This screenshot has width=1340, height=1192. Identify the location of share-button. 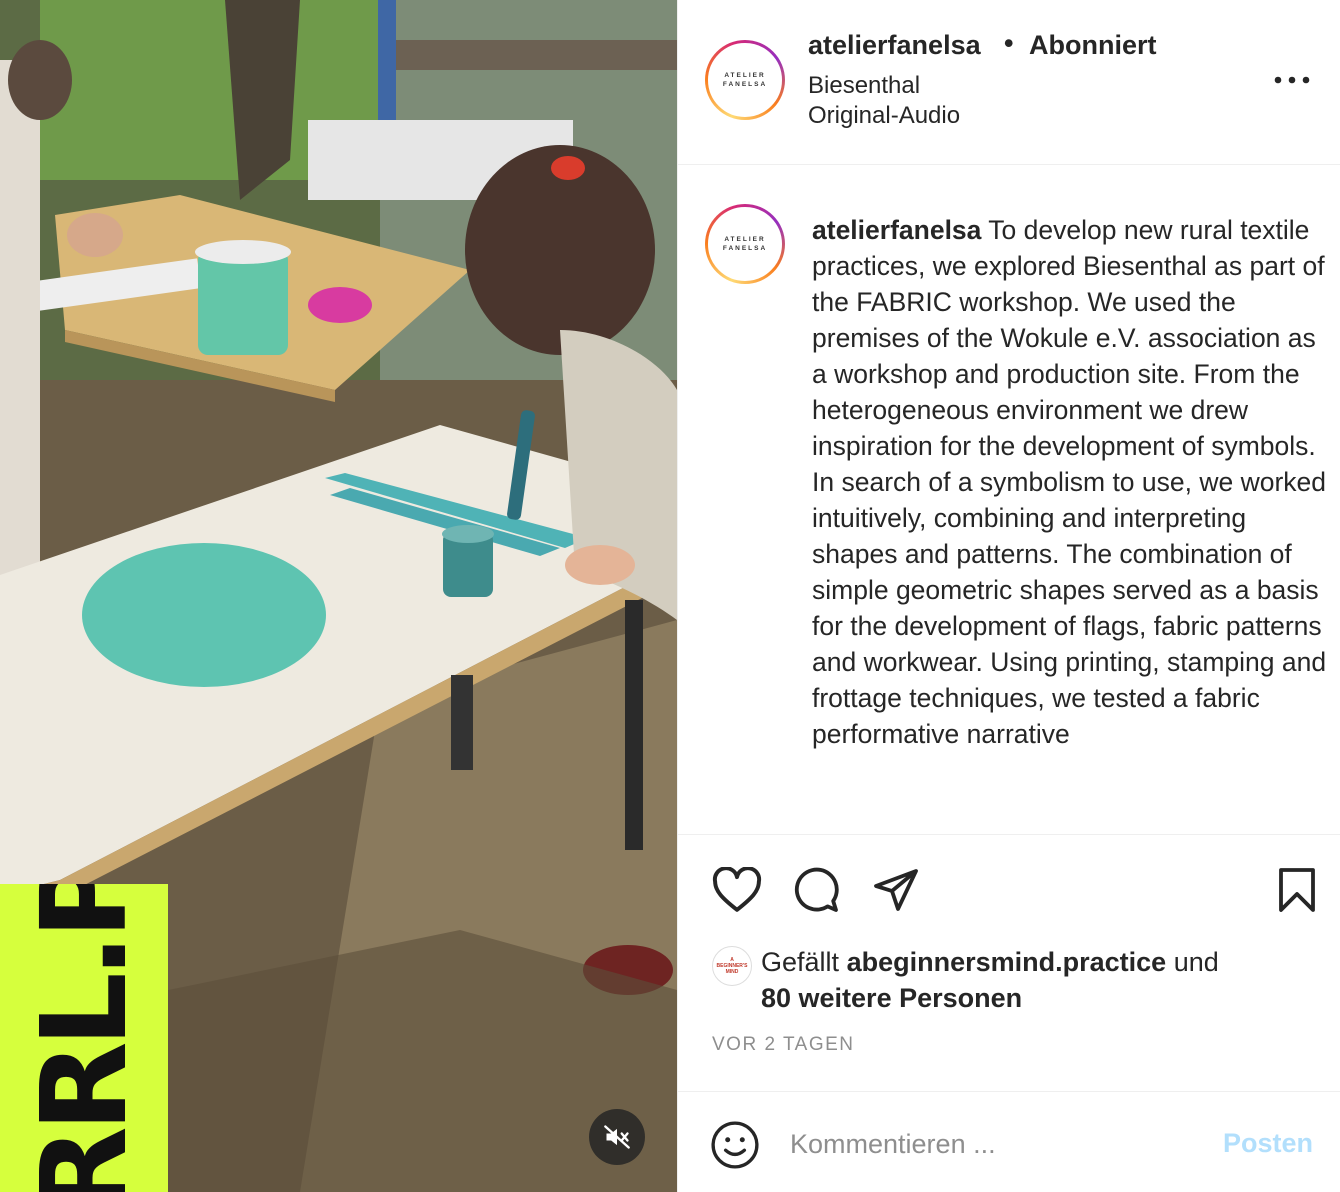
(896, 890).